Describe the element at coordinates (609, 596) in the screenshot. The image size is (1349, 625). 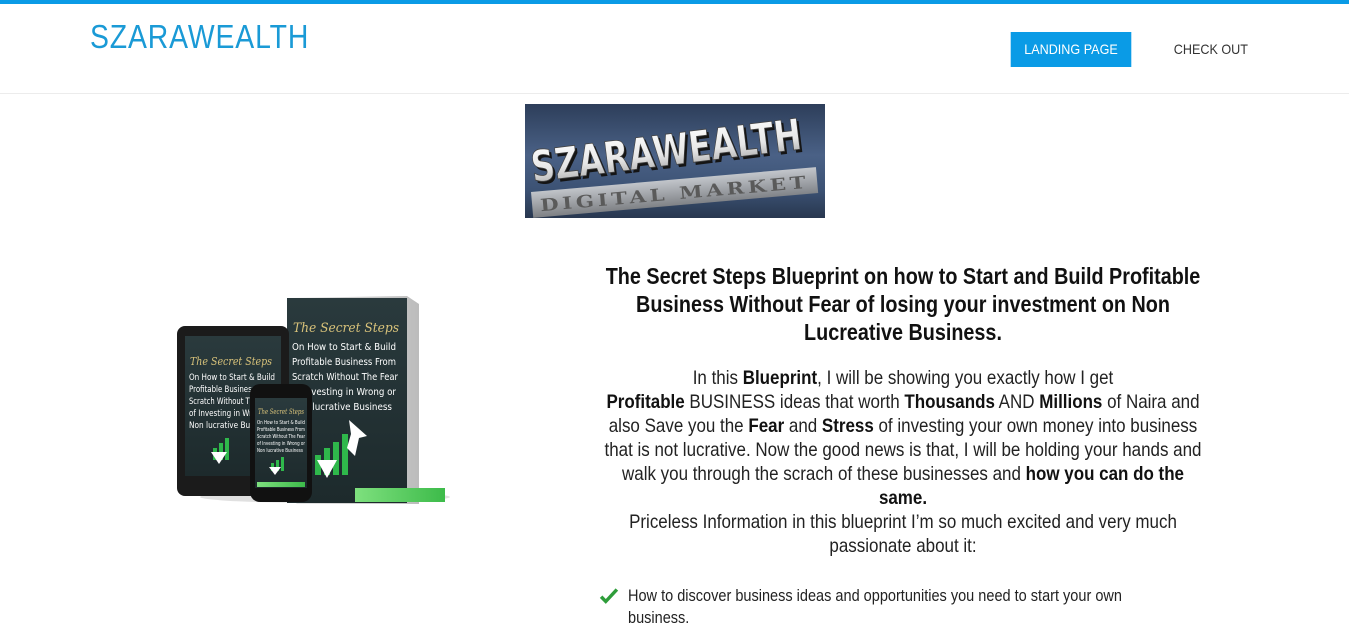
I see `check-icon` at that location.